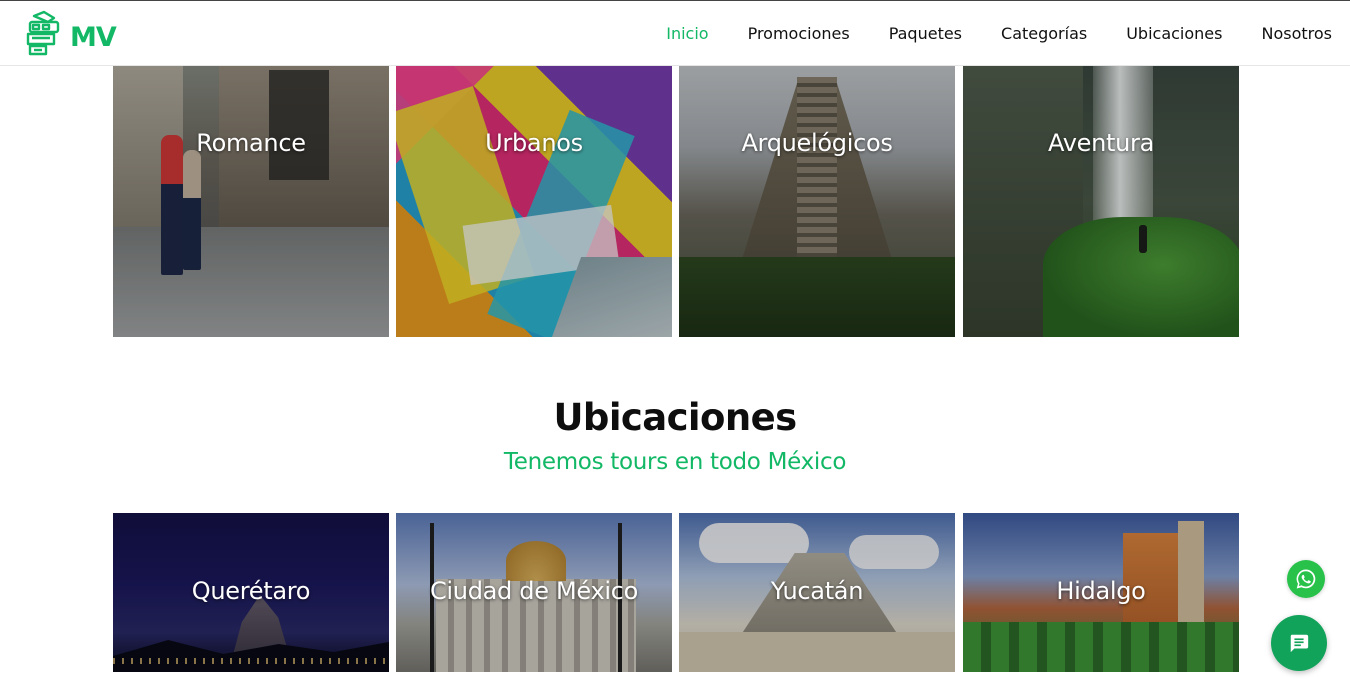 This screenshot has height=695, width=1350. I want to click on section-title: Ubicaciones, so click(675, 417).